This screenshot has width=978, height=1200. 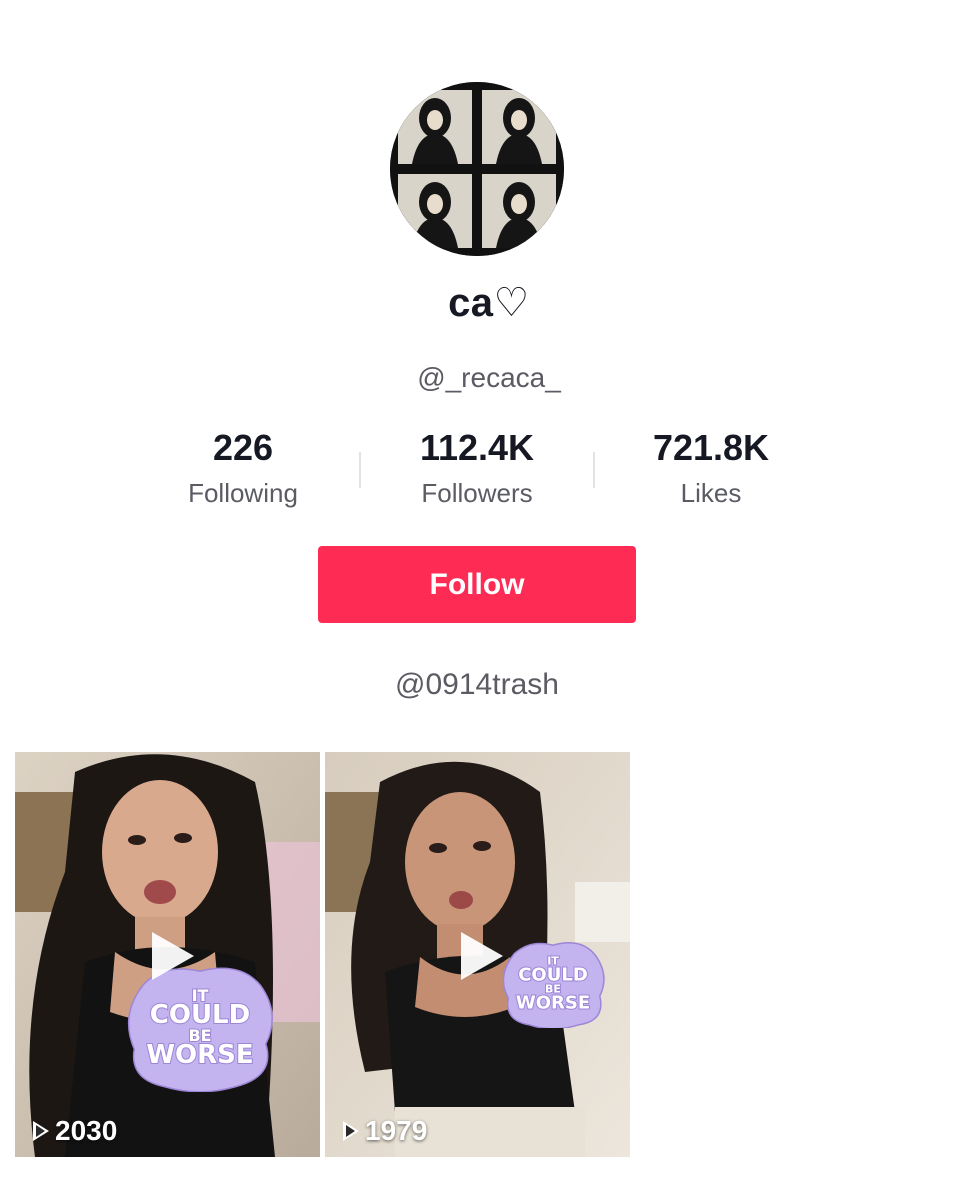 I want to click on likes-count: 721.8K, so click(x=711, y=447).